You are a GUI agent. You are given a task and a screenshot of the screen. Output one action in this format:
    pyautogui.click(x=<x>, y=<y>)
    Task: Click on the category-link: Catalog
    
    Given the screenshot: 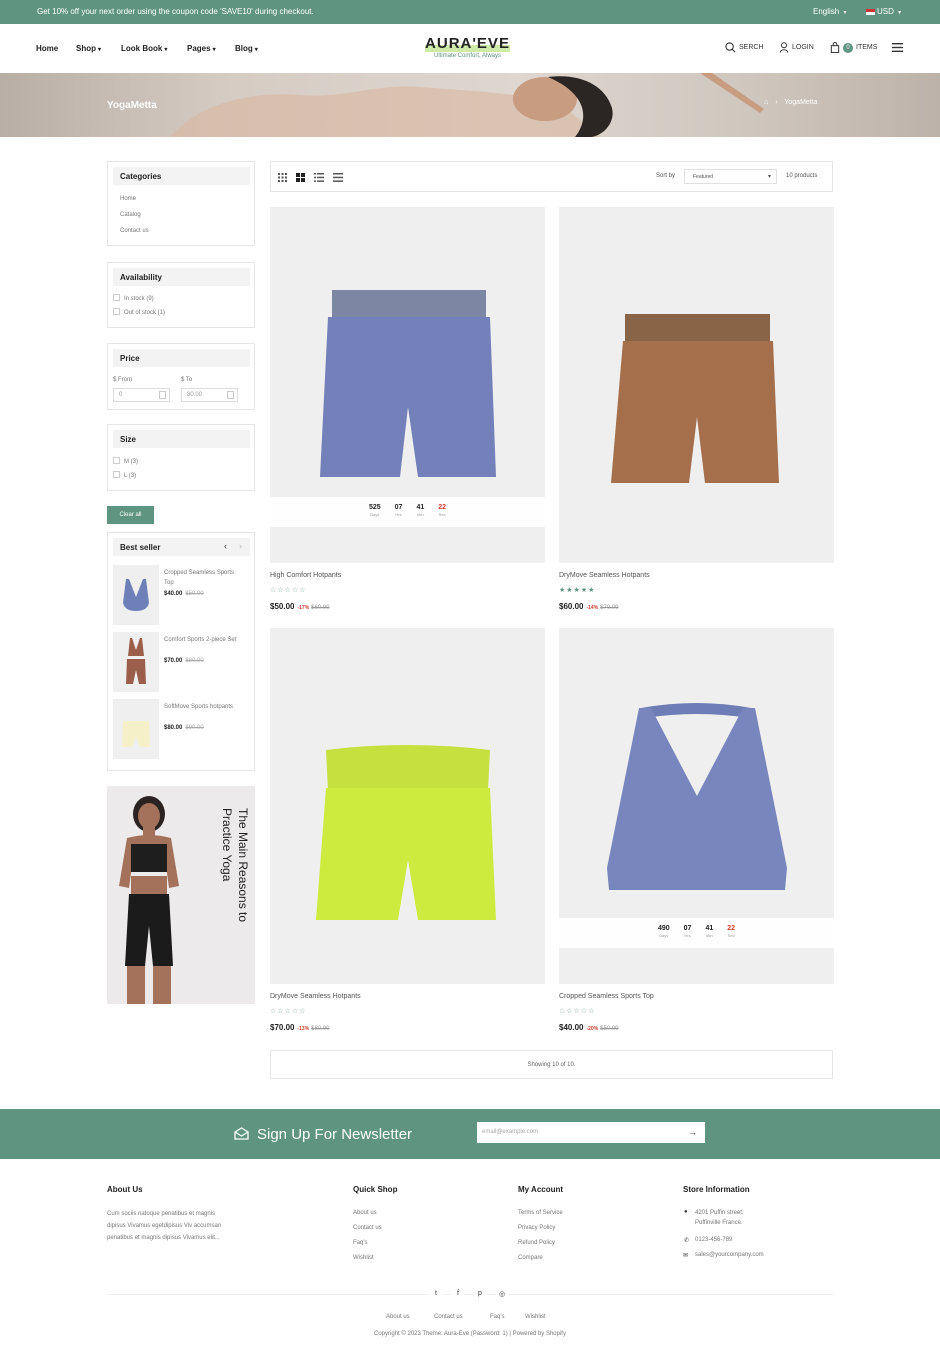 What is the action you would take?
    pyautogui.click(x=130, y=215)
    